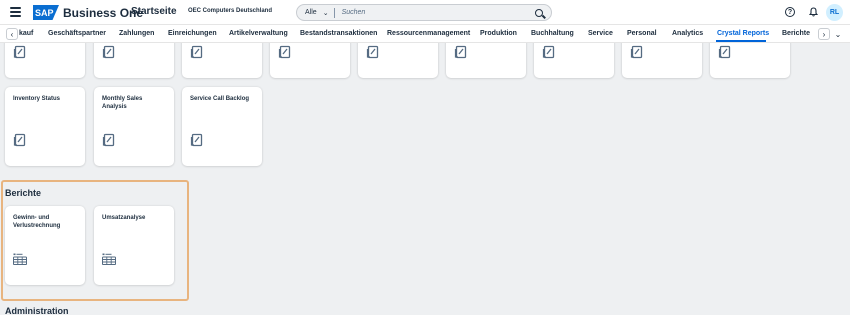  Describe the element at coordinates (790, 12) in the screenshot. I see `help-icon: ?` at that location.